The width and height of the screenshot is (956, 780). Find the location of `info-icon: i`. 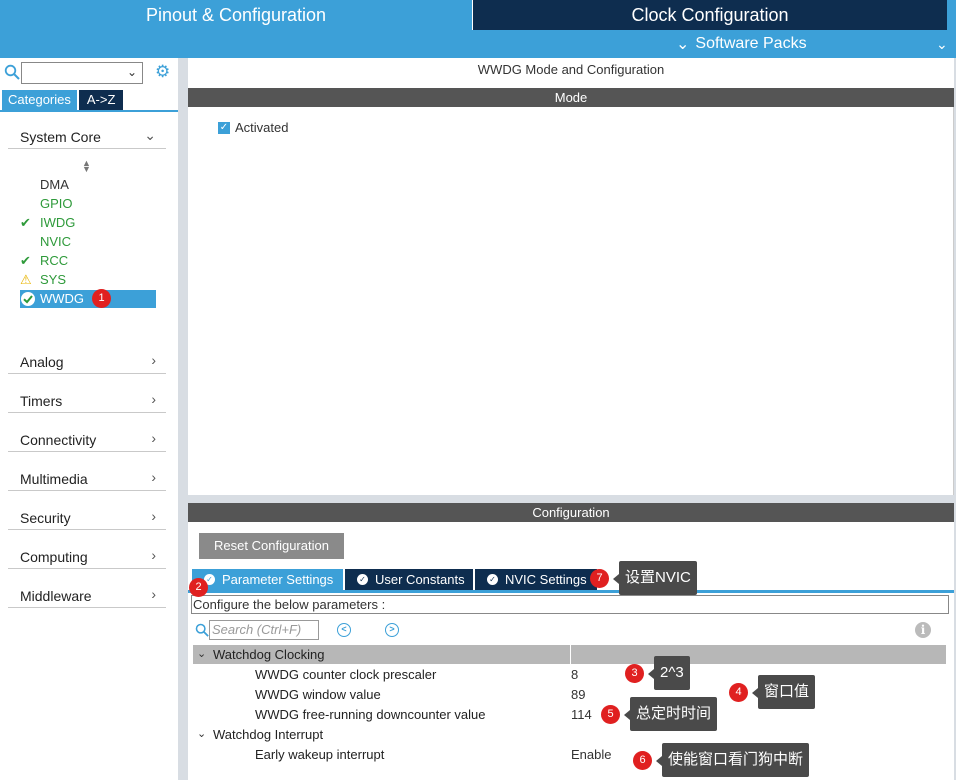

info-icon: i is located at coordinates (923, 630).